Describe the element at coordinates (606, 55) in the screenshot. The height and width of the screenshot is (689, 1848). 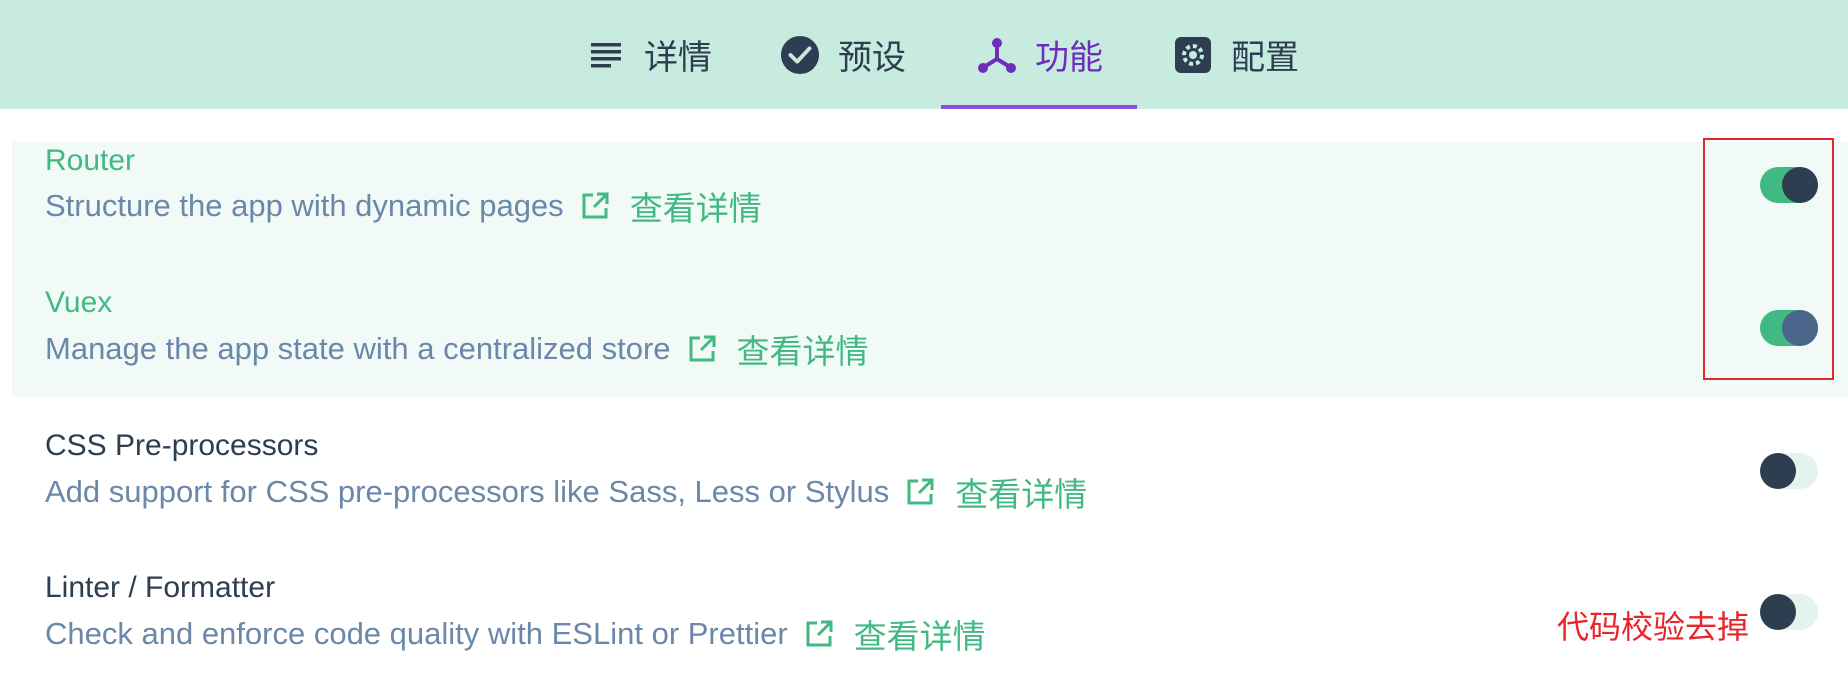
I see `details-list-icon` at that location.